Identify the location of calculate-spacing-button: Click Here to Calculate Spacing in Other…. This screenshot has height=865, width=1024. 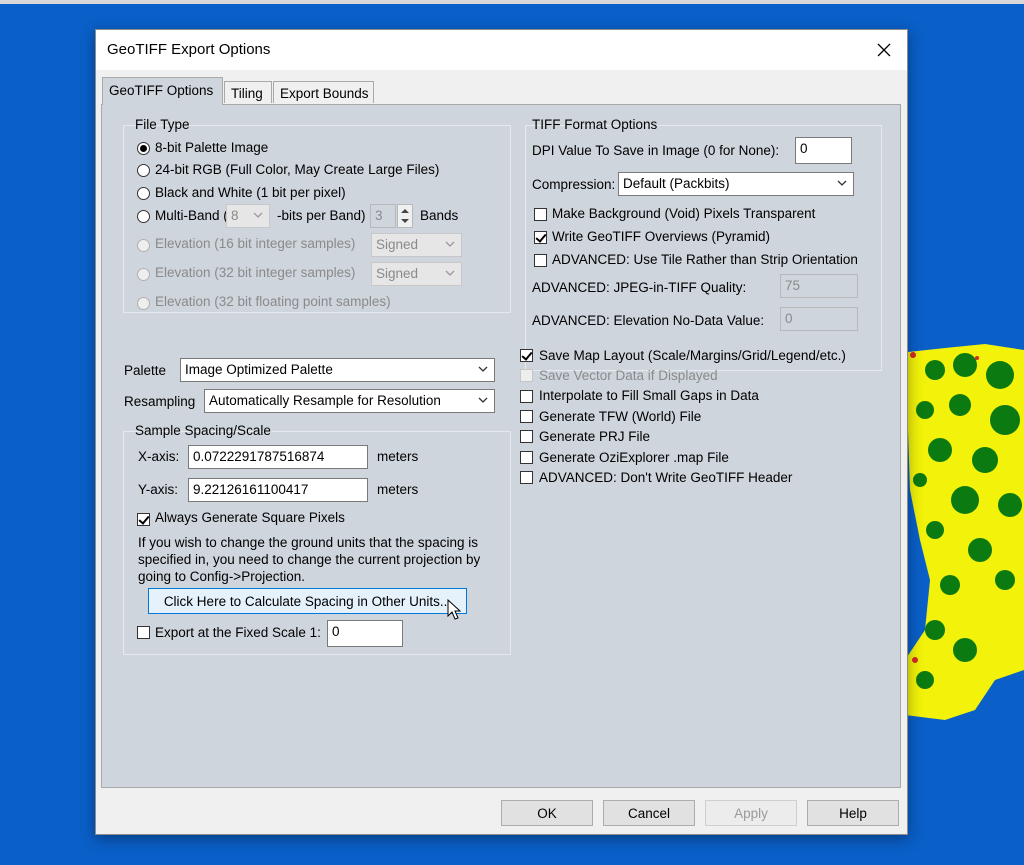
(307, 601).